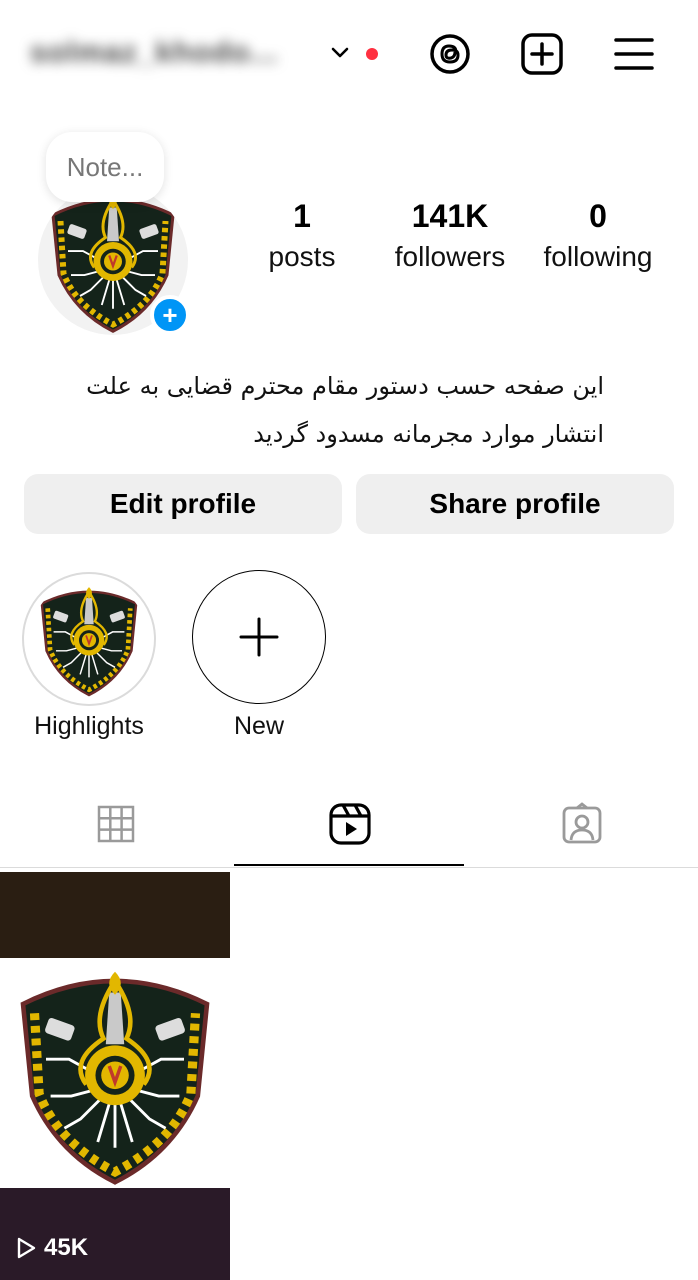 The height and width of the screenshot is (1280, 698). Describe the element at coordinates (450, 237) in the screenshot. I see `stat-followers: 141K followers` at that location.